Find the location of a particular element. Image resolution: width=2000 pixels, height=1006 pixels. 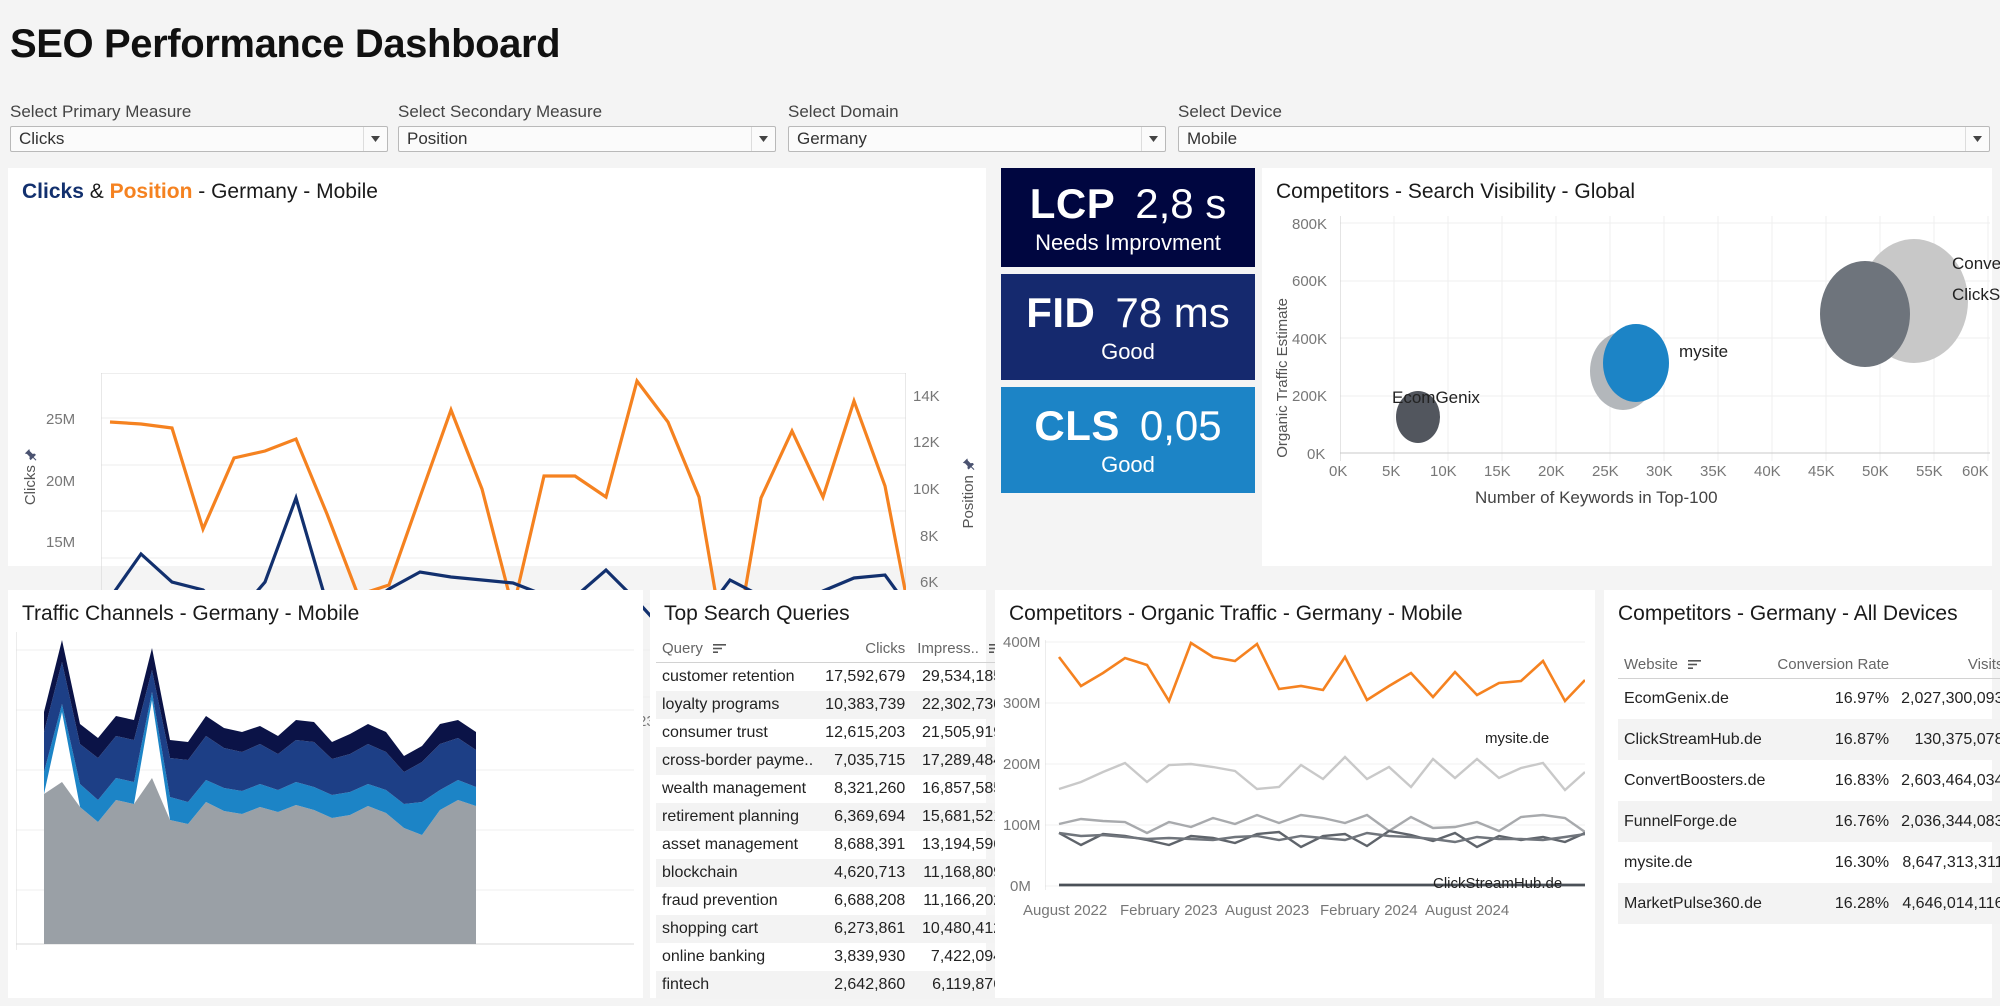

y-tick: 800K is located at coordinates (1310, 224).